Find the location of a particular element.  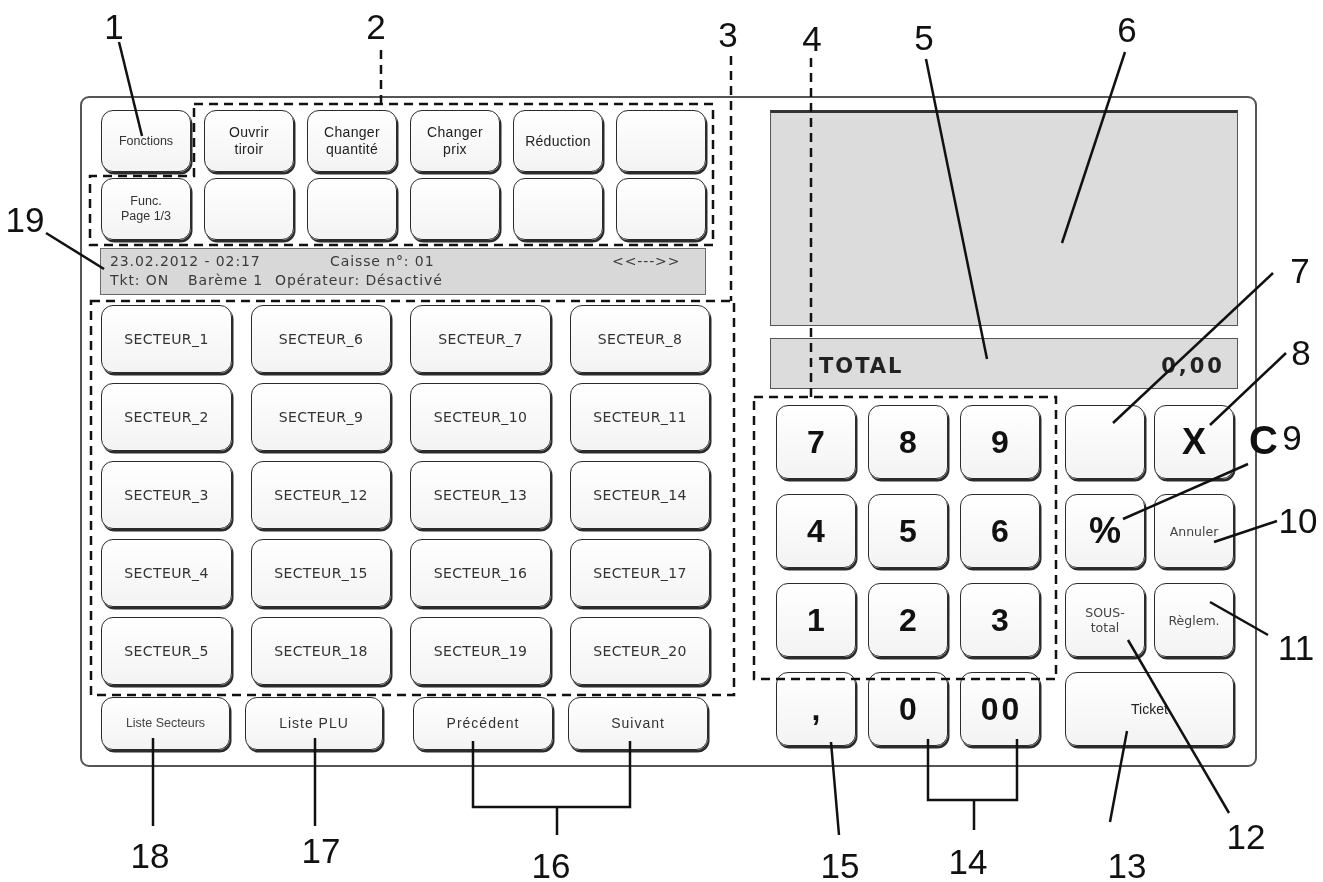

function-key: Réduction is located at coordinates (558, 141).